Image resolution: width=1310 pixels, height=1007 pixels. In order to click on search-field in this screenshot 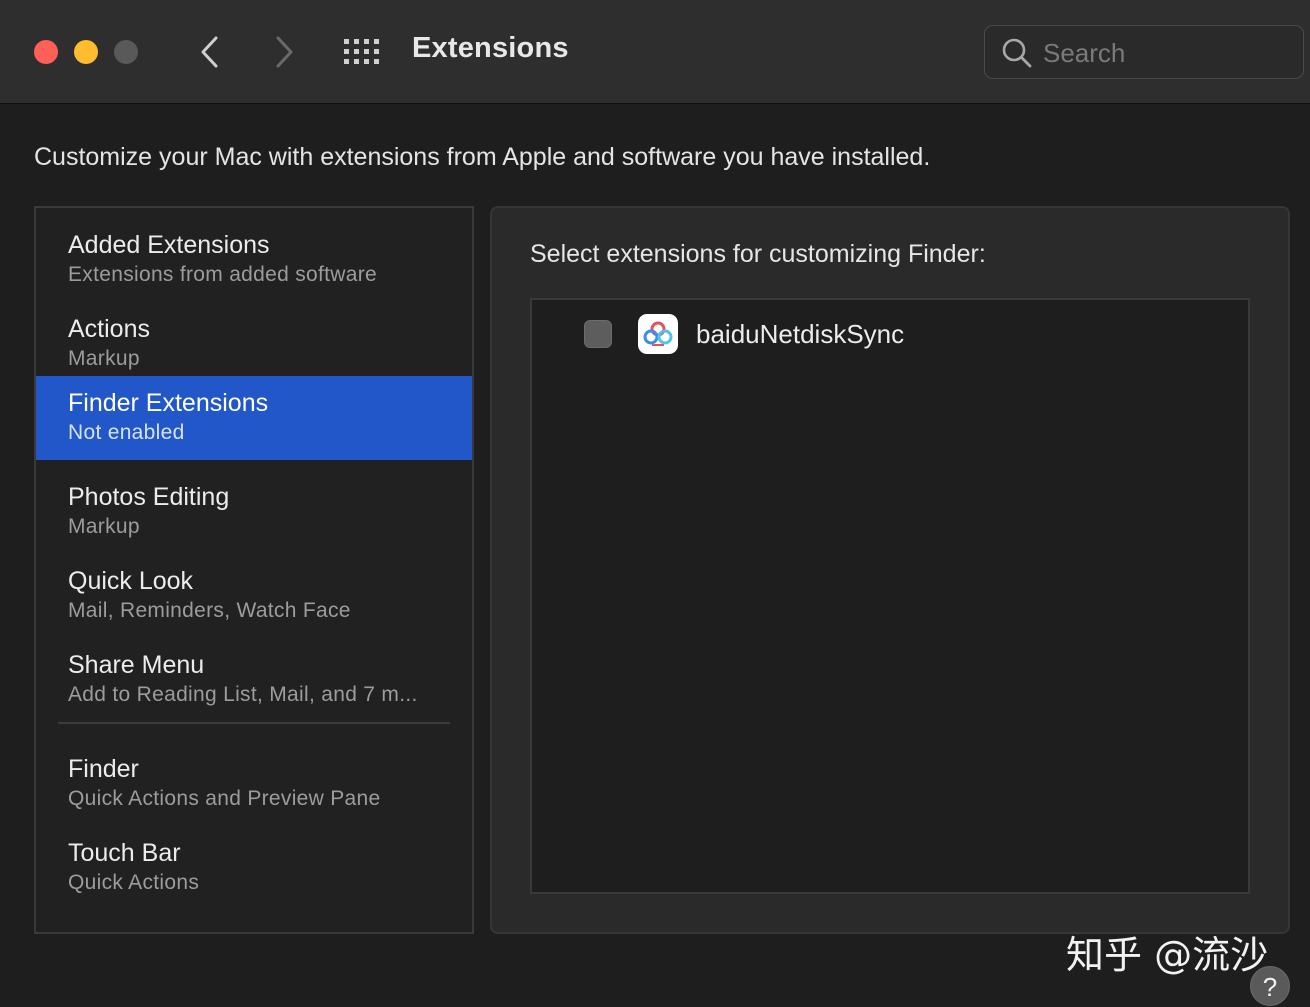, I will do `click(1144, 52)`.